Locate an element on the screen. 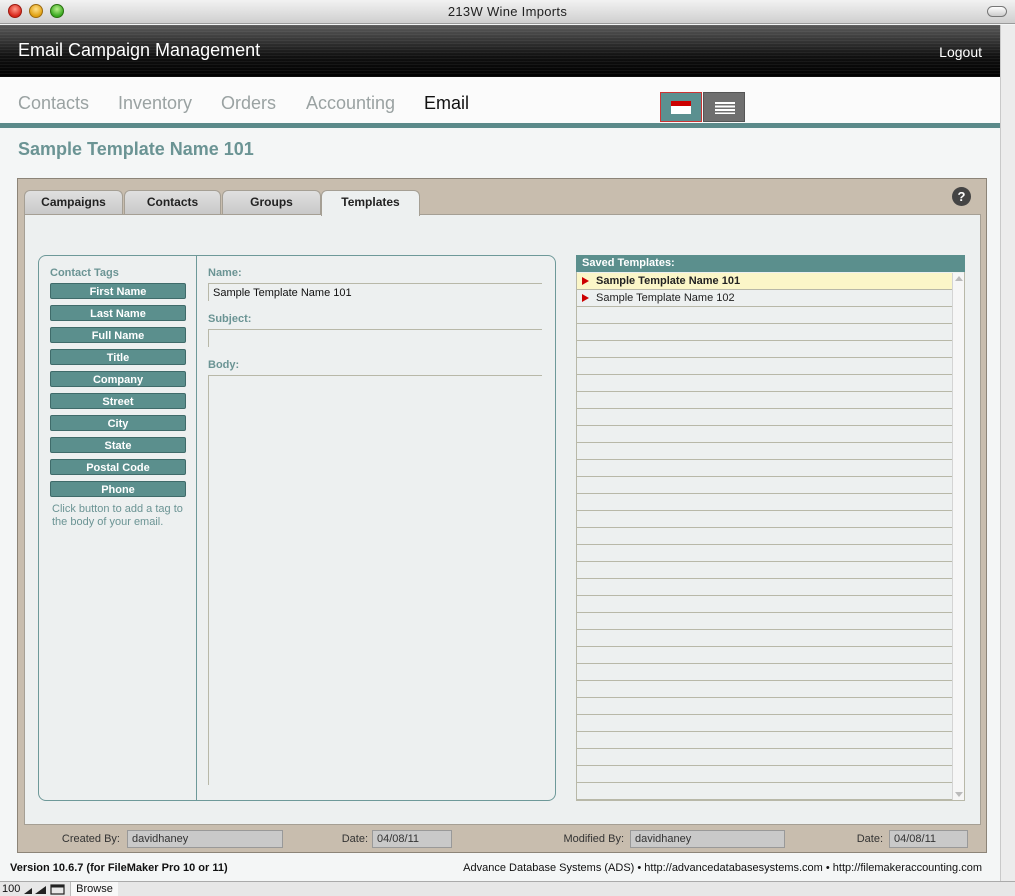  scroll-down-icon is located at coordinates (959, 794).